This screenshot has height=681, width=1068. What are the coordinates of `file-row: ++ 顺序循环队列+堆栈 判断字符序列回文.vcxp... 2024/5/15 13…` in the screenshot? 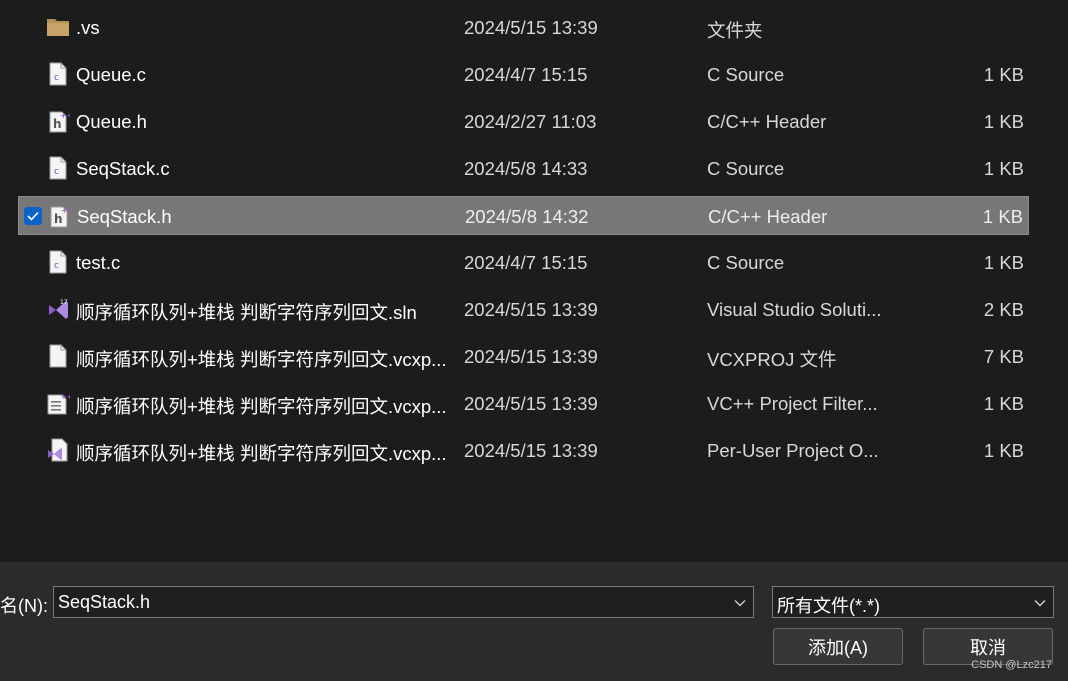 It's located at (523, 403).